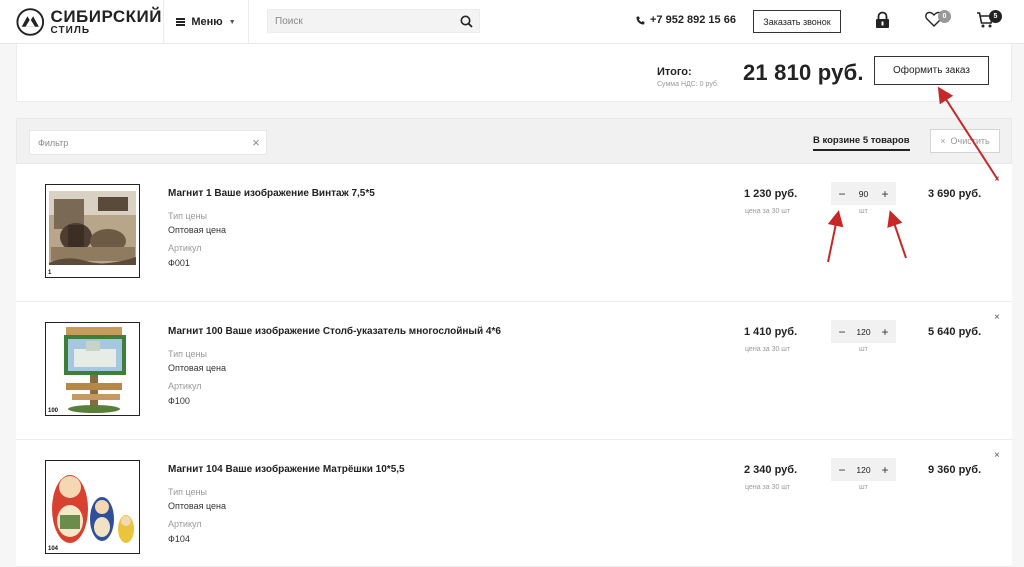  I want to click on quantity-stepper: − 90 +, so click(863, 193).